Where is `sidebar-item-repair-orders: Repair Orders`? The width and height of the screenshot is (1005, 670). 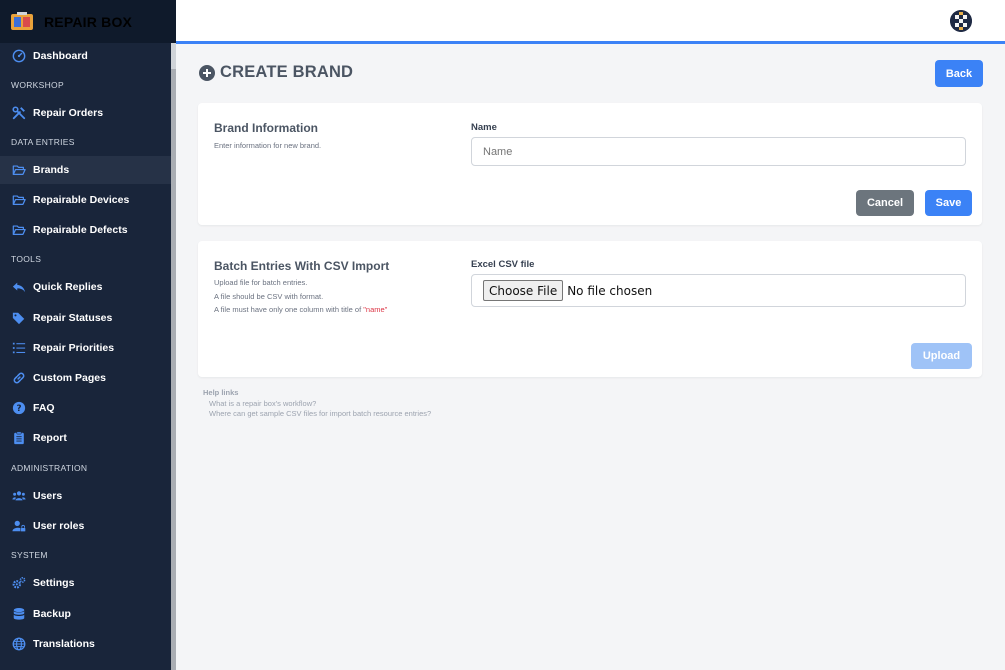 sidebar-item-repair-orders: Repair Orders is located at coordinates (85, 113).